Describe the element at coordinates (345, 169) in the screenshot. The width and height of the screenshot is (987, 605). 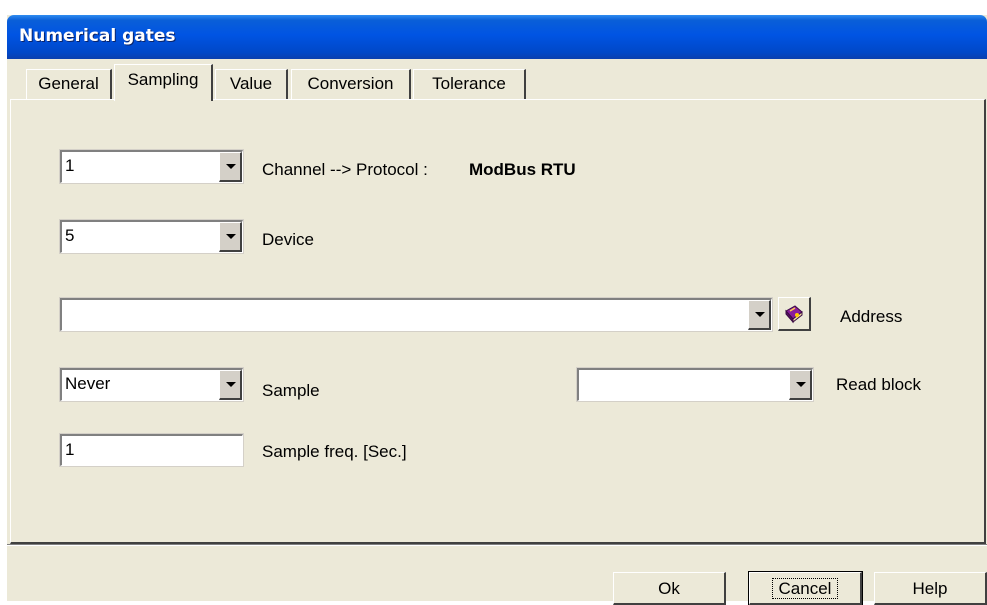
I see `channel-label: Channel --> Protocol :` at that location.